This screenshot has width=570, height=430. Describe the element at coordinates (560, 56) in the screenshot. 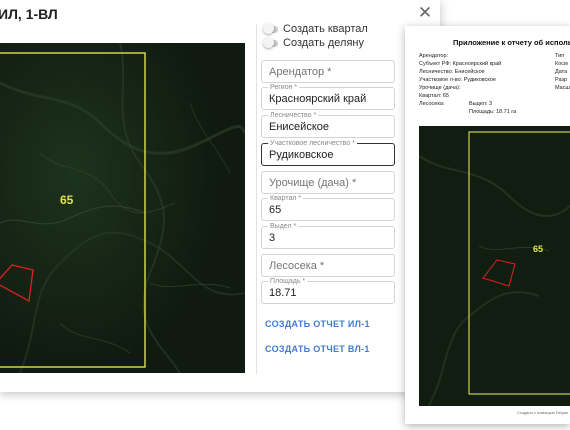

I see `report-line: Тип` at that location.